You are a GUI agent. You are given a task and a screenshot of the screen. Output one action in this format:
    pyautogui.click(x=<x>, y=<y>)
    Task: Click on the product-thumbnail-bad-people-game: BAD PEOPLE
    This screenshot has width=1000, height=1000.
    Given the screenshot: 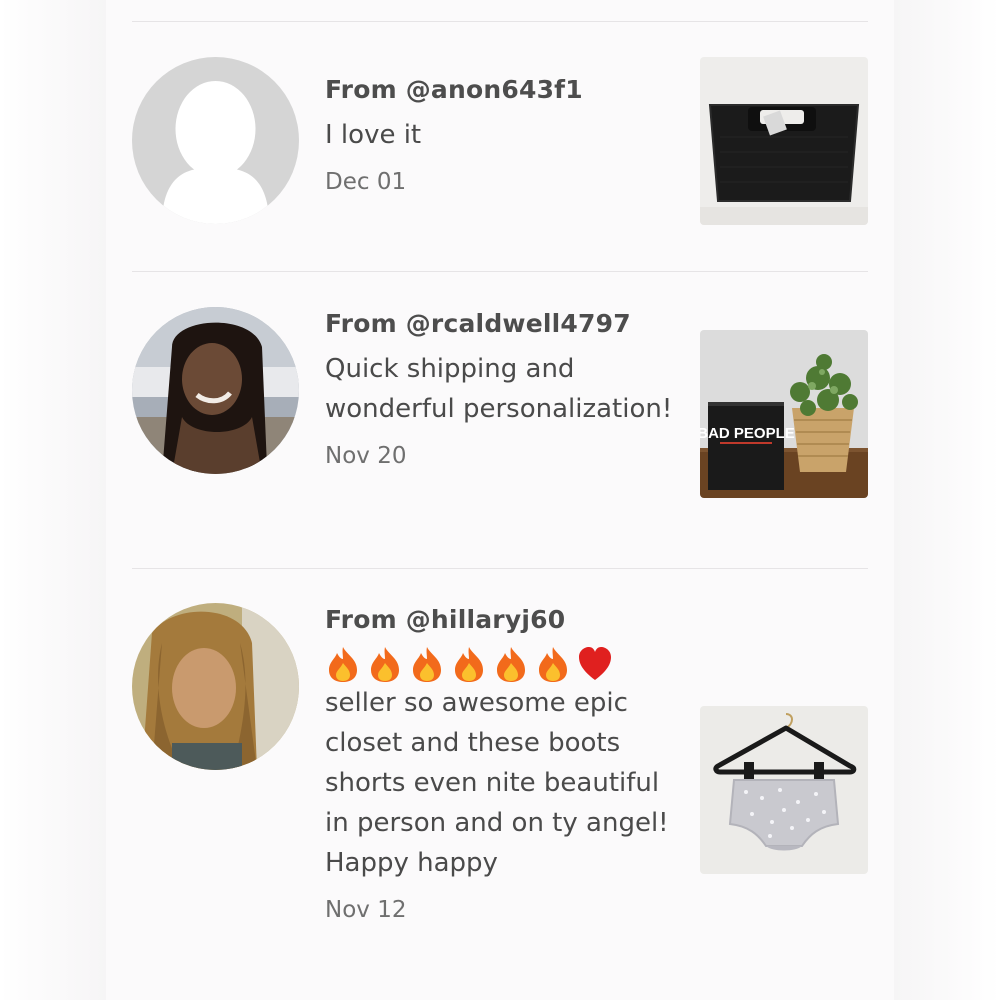 What is the action you would take?
    pyautogui.click(x=784, y=414)
    